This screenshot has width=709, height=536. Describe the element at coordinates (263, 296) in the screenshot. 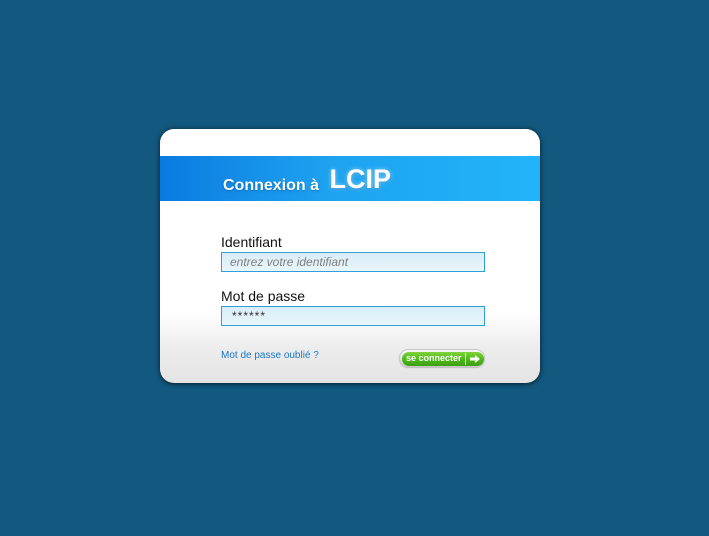

I see `password-label: Mot de passe` at that location.